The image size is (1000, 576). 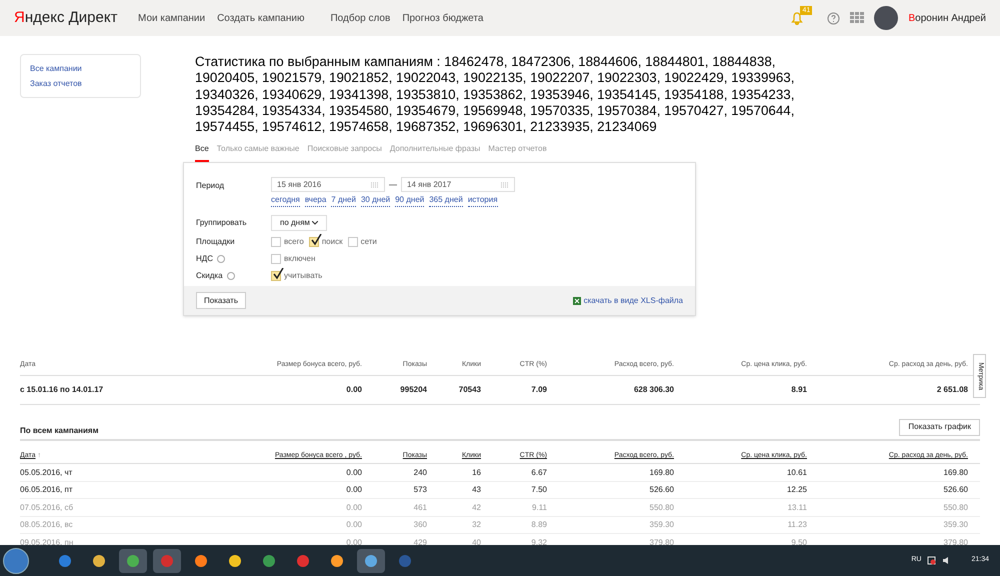 I want to click on range-link: история, so click(x=483, y=201).